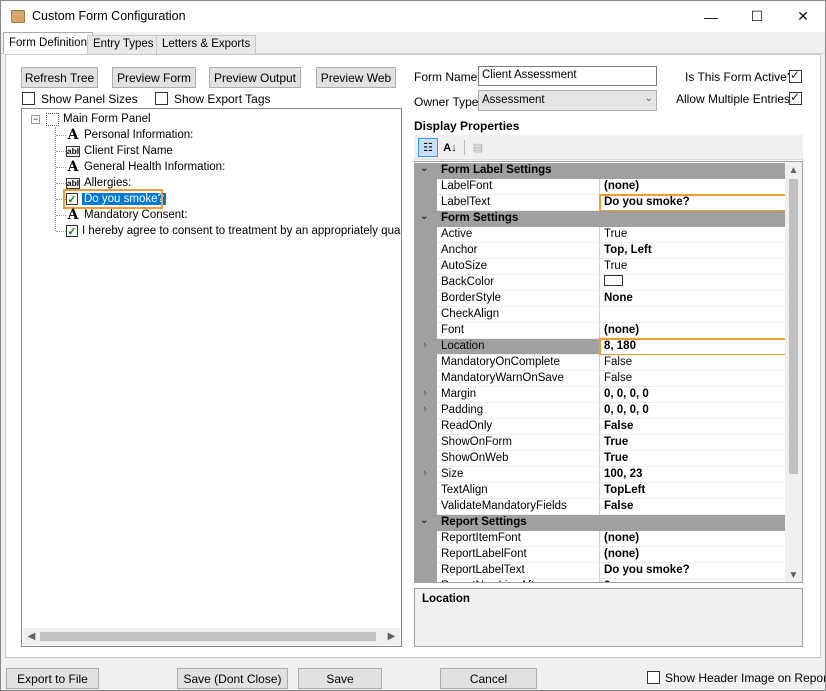 This screenshot has width=826, height=691. Describe the element at coordinates (206, 44) in the screenshot. I see `tab-letters-exports: Letters & Exports` at that location.